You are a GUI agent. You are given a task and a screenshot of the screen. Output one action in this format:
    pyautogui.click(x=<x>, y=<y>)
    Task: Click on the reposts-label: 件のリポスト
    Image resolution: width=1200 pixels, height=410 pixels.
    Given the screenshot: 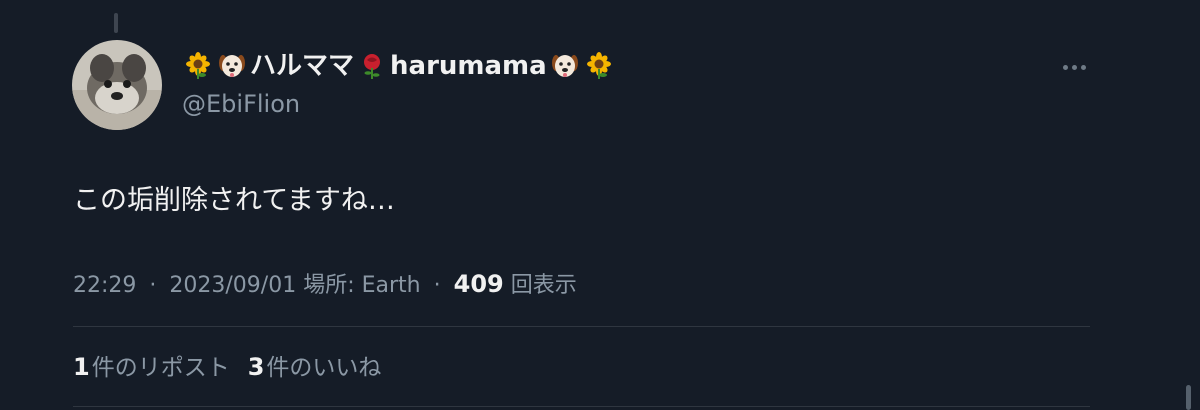 What is the action you would take?
    pyautogui.click(x=160, y=368)
    